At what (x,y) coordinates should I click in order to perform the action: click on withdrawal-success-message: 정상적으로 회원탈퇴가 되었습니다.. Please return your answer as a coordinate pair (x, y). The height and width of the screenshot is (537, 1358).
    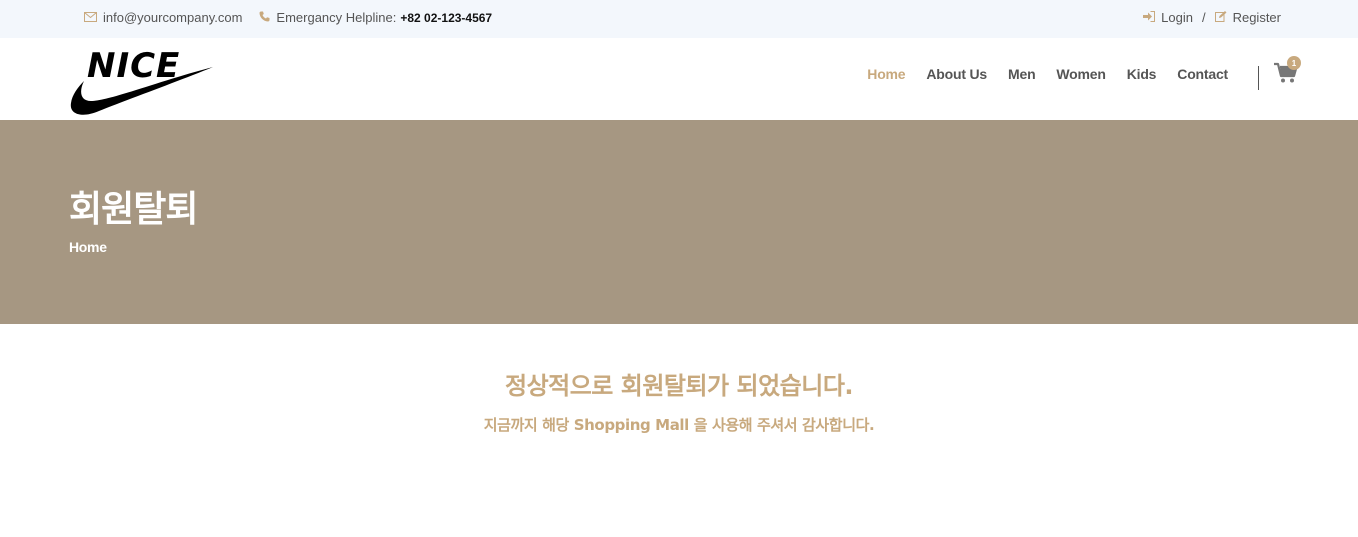
    Looking at the image, I should click on (679, 386).